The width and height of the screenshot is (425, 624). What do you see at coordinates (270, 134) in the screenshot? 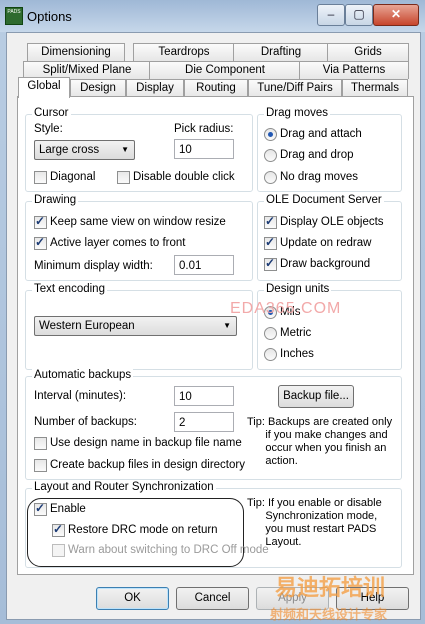
I see `radio-drag-and-attach` at bounding box center [270, 134].